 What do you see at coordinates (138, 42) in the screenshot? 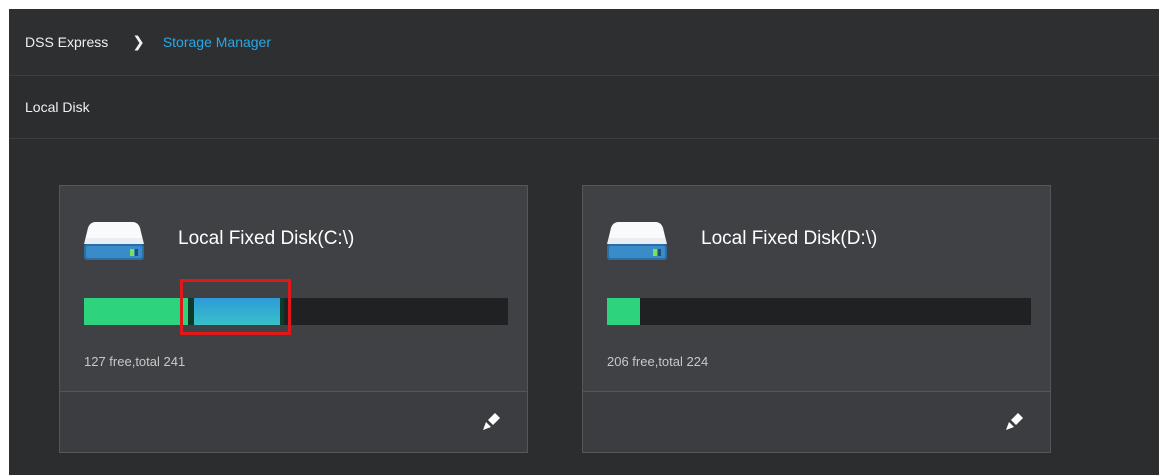
I see `chevron-right-icon: ❯` at bounding box center [138, 42].